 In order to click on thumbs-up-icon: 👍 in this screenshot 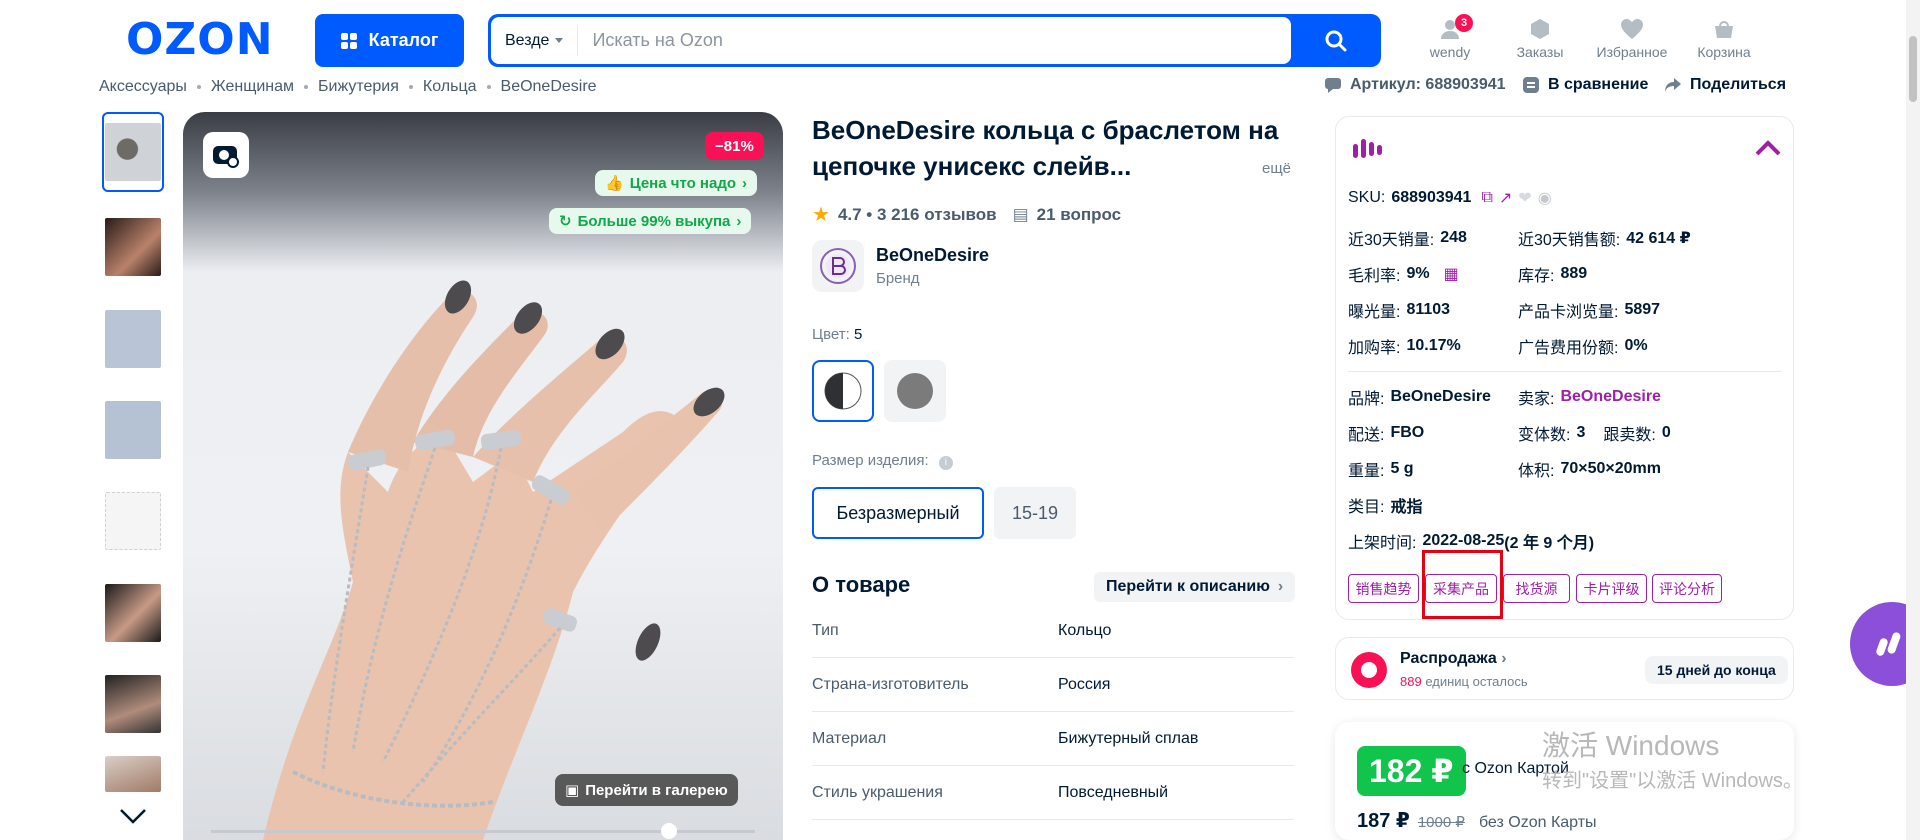, I will do `click(614, 183)`.